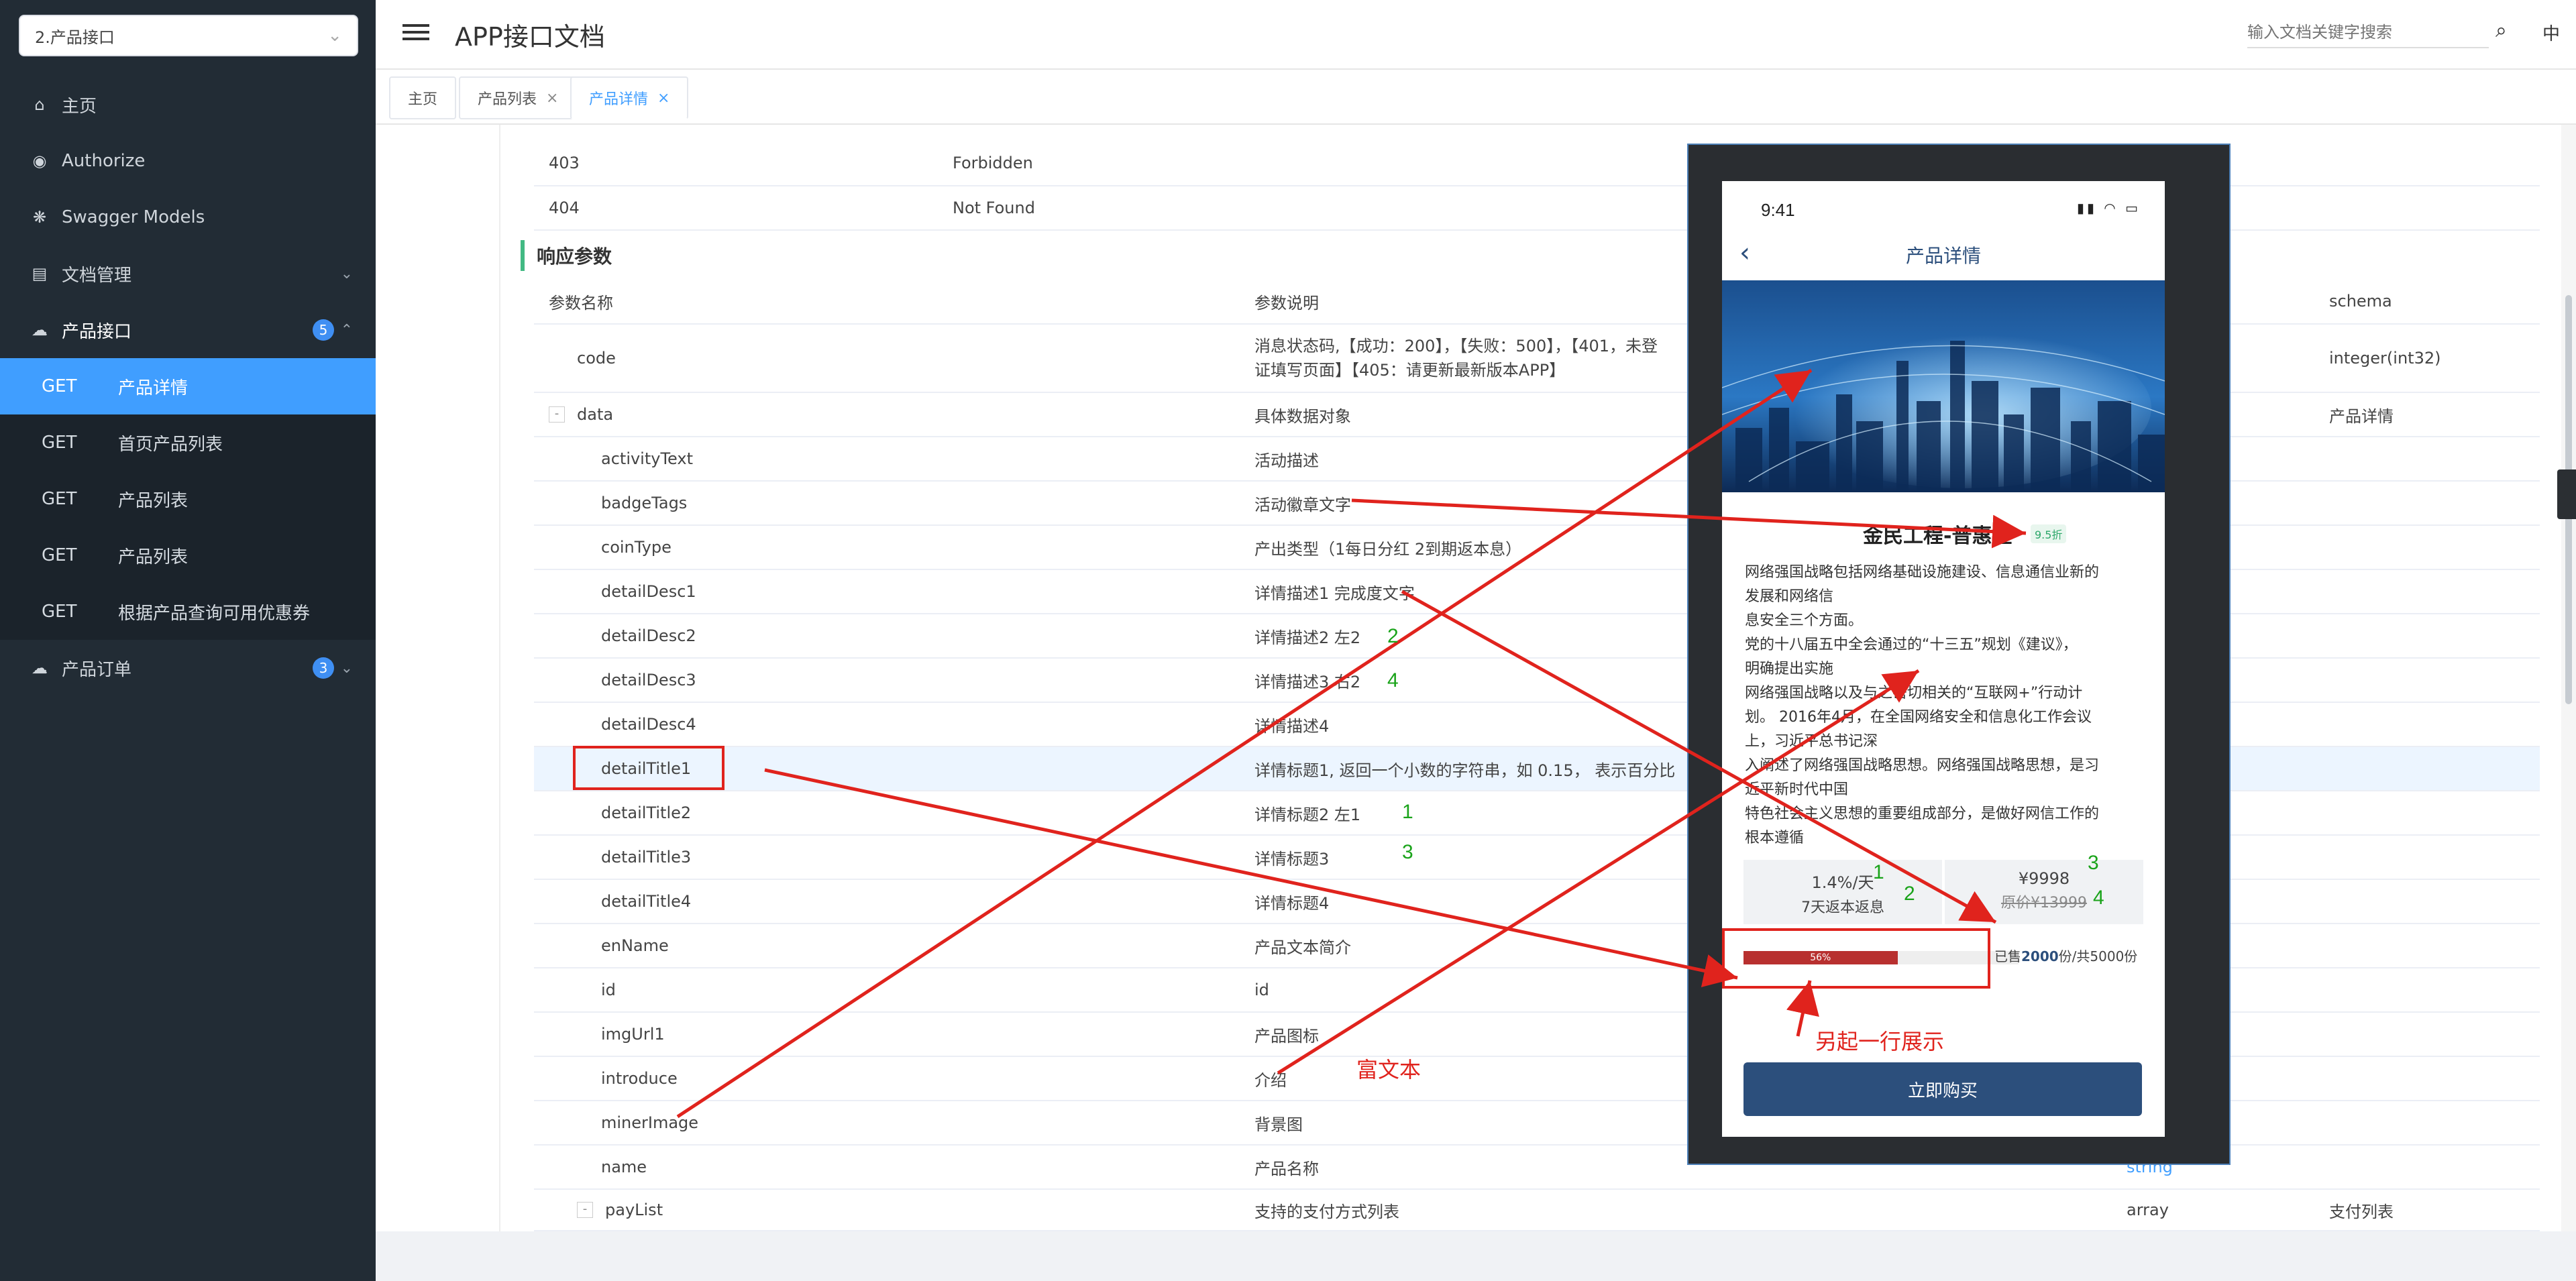  I want to click on sidebar-subitem: GET 首页产品列表, so click(188, 442).